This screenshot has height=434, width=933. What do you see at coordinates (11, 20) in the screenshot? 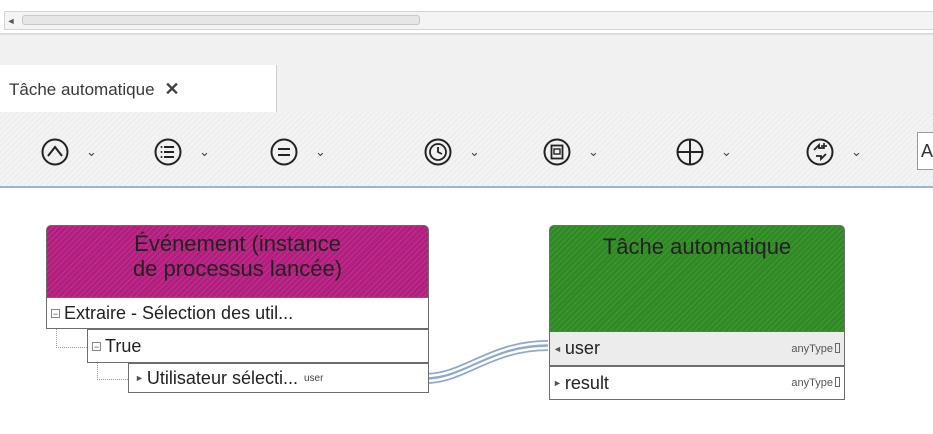
I see `scroll-left-icon: ◄` at bounding box center [11, 20].